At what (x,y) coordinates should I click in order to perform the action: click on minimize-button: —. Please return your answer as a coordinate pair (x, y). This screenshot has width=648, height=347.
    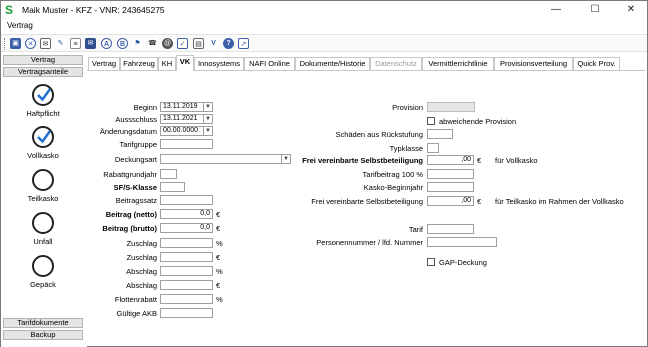
    Looking at the image, I should click on (556, 10).